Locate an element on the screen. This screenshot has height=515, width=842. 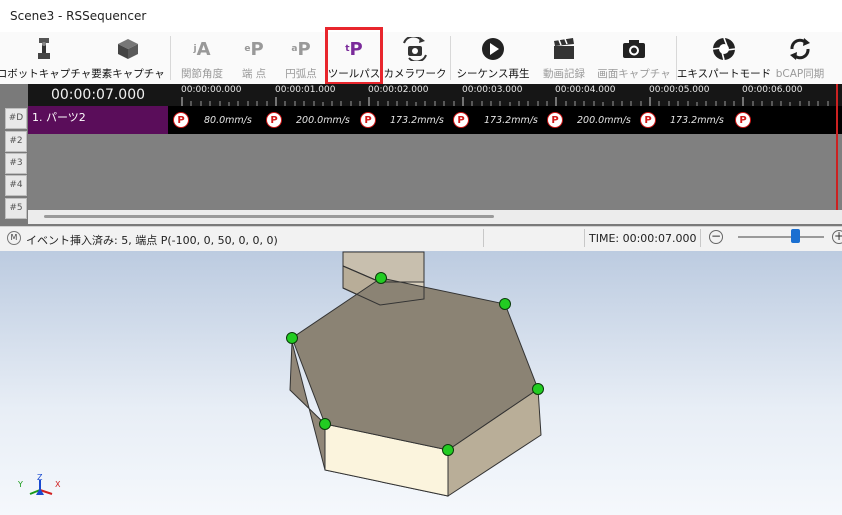
ruler-label: 00:00:05.000 is located at coordinates (679, 90).